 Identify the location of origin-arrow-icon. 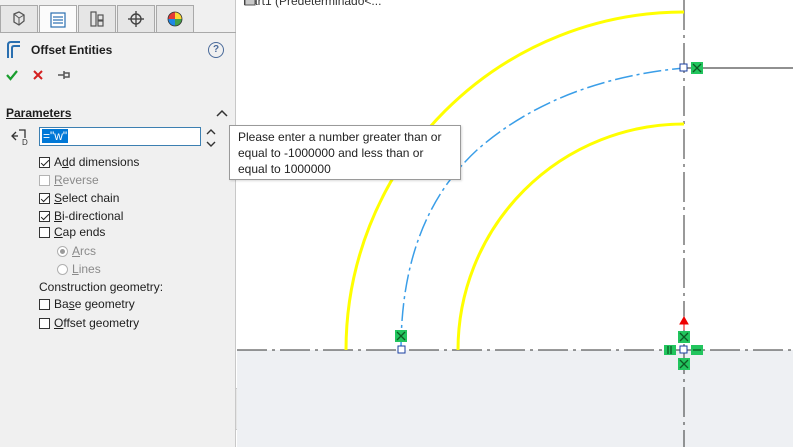
(684, 322).